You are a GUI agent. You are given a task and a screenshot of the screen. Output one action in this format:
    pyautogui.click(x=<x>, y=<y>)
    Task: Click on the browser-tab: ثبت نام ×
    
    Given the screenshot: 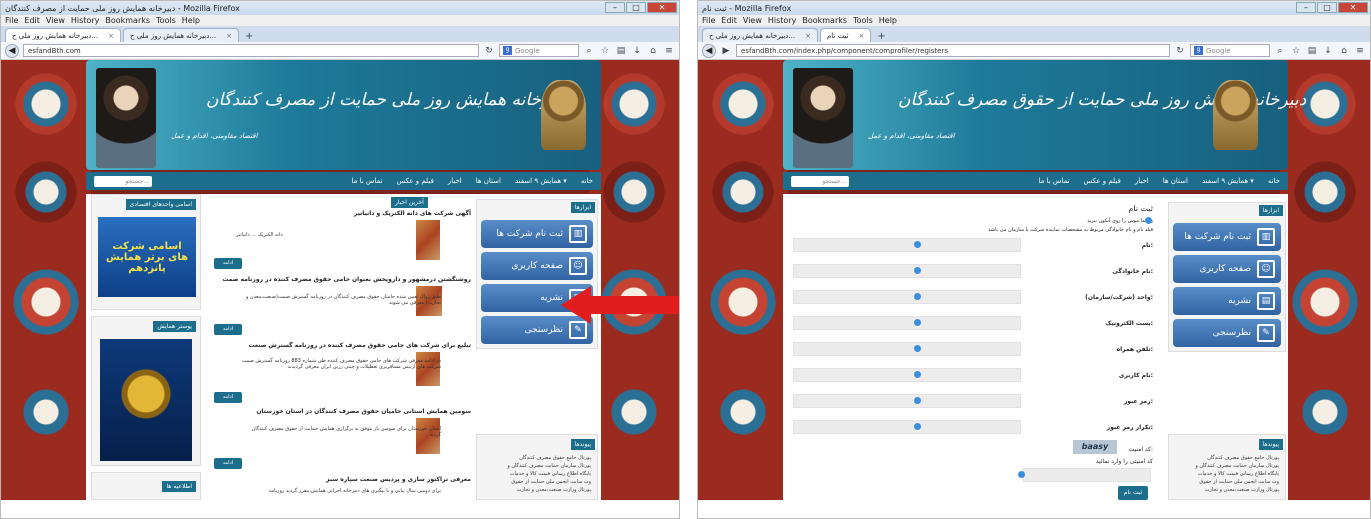 What is the action you would take?
    pyautogui.click(x=845, y=35)
    